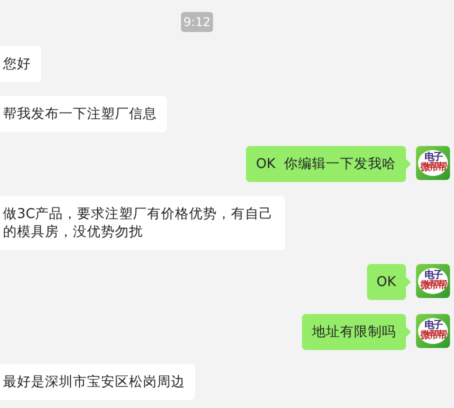 This screenshot has height=408, width=454. I want to click on message-bubble: 做3C产品，要求注塑厂有价格优势，有自己的模具房，没优势勿扰, so click(142, 223).